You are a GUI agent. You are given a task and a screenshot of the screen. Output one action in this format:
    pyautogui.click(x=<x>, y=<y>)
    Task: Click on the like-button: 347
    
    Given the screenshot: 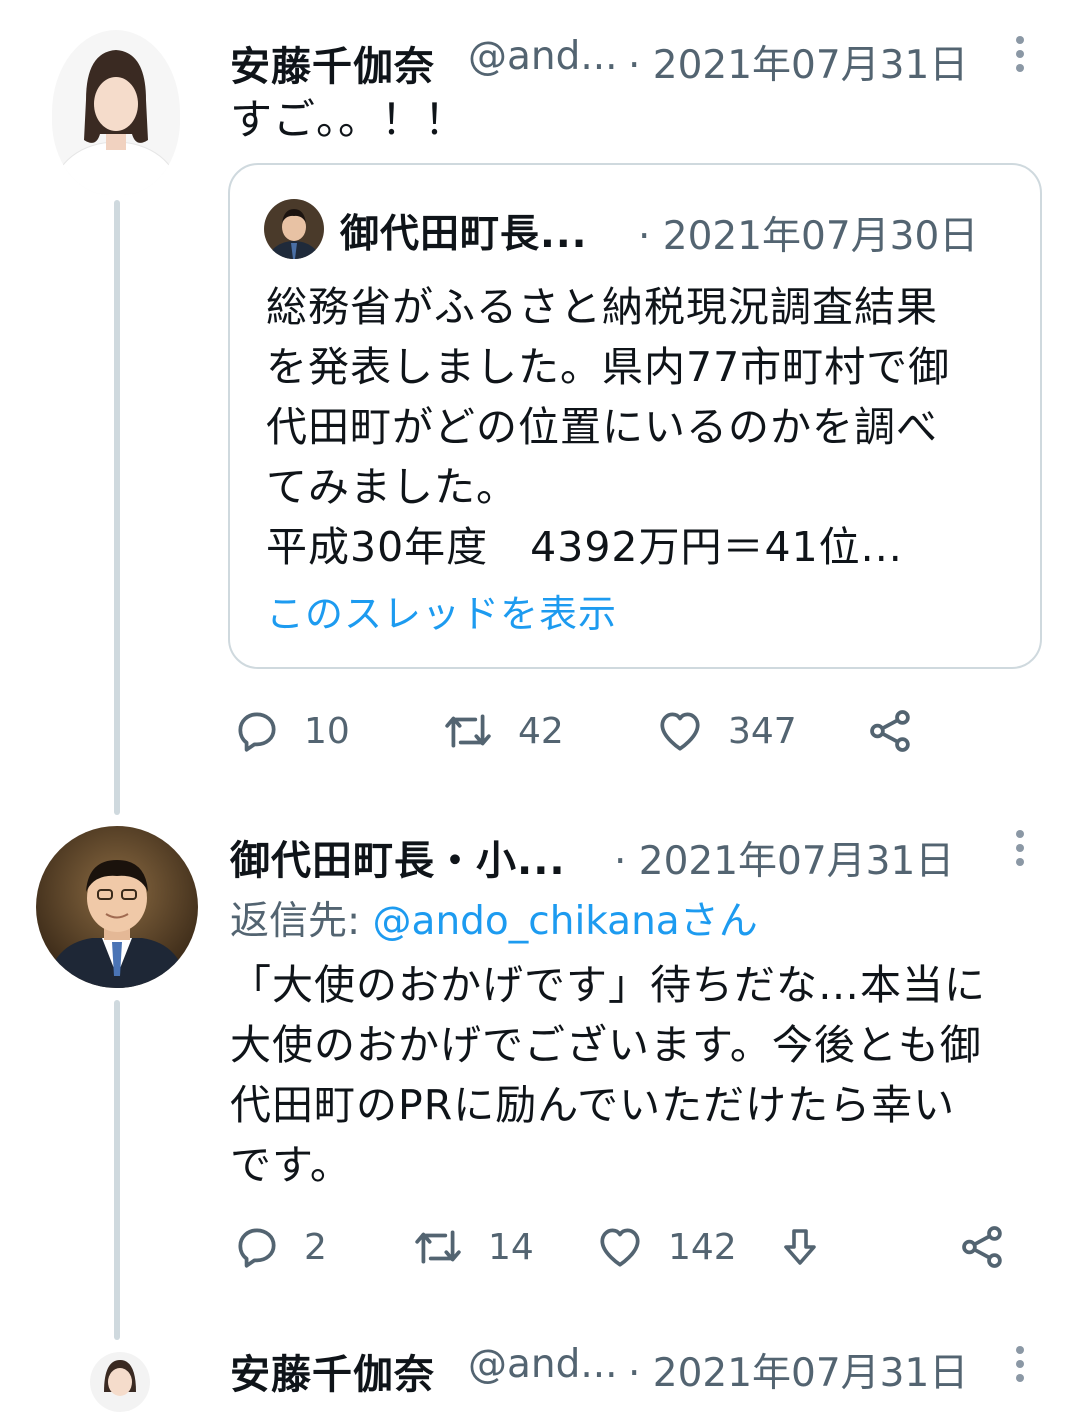 What is the action you would take?
    pyautogui.click(x=725, y=731)
    